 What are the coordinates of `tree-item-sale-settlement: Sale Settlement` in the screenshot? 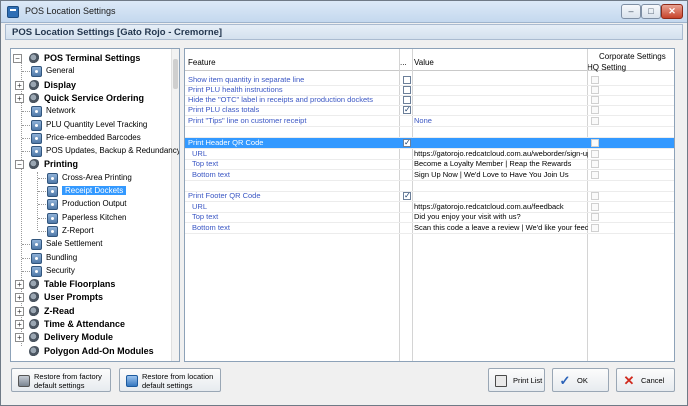 It's located at (91, 244).